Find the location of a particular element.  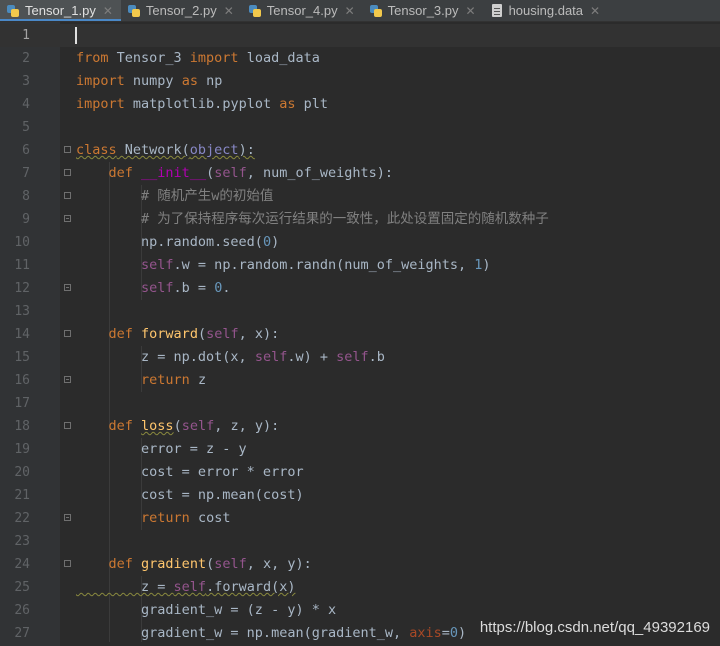

line-number: 4 is located at coordinates (26, 104).